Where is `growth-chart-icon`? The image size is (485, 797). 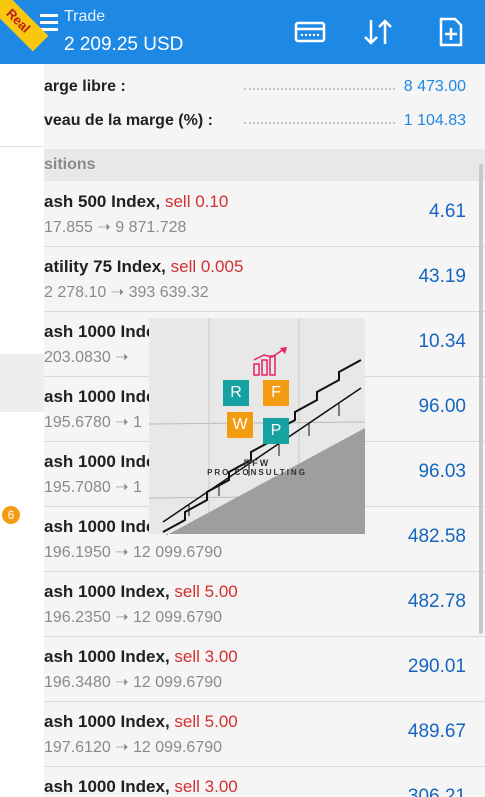
growth-chart-icon is located at coordinates (272, 361).